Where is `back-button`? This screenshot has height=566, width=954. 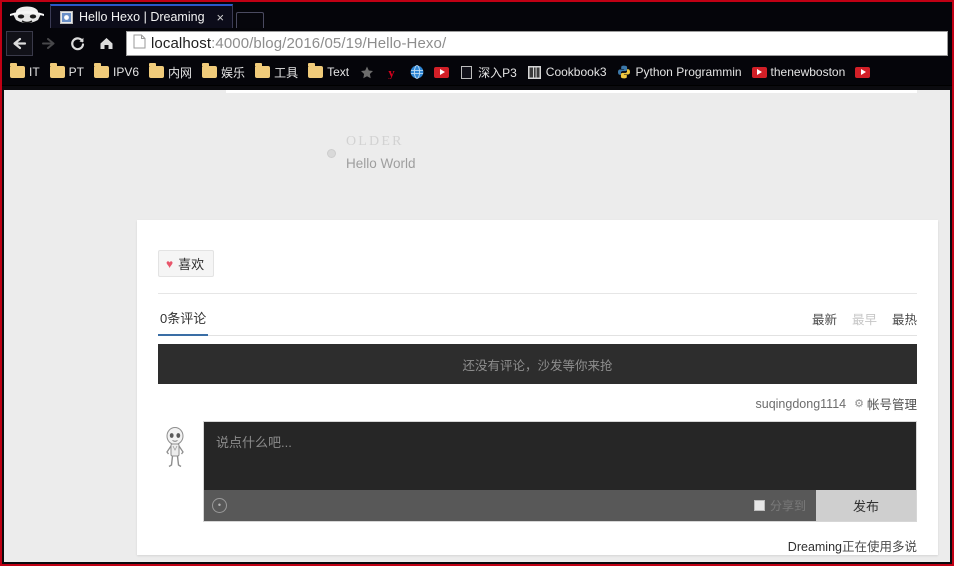 back-button is located at coordinates (19, 43).